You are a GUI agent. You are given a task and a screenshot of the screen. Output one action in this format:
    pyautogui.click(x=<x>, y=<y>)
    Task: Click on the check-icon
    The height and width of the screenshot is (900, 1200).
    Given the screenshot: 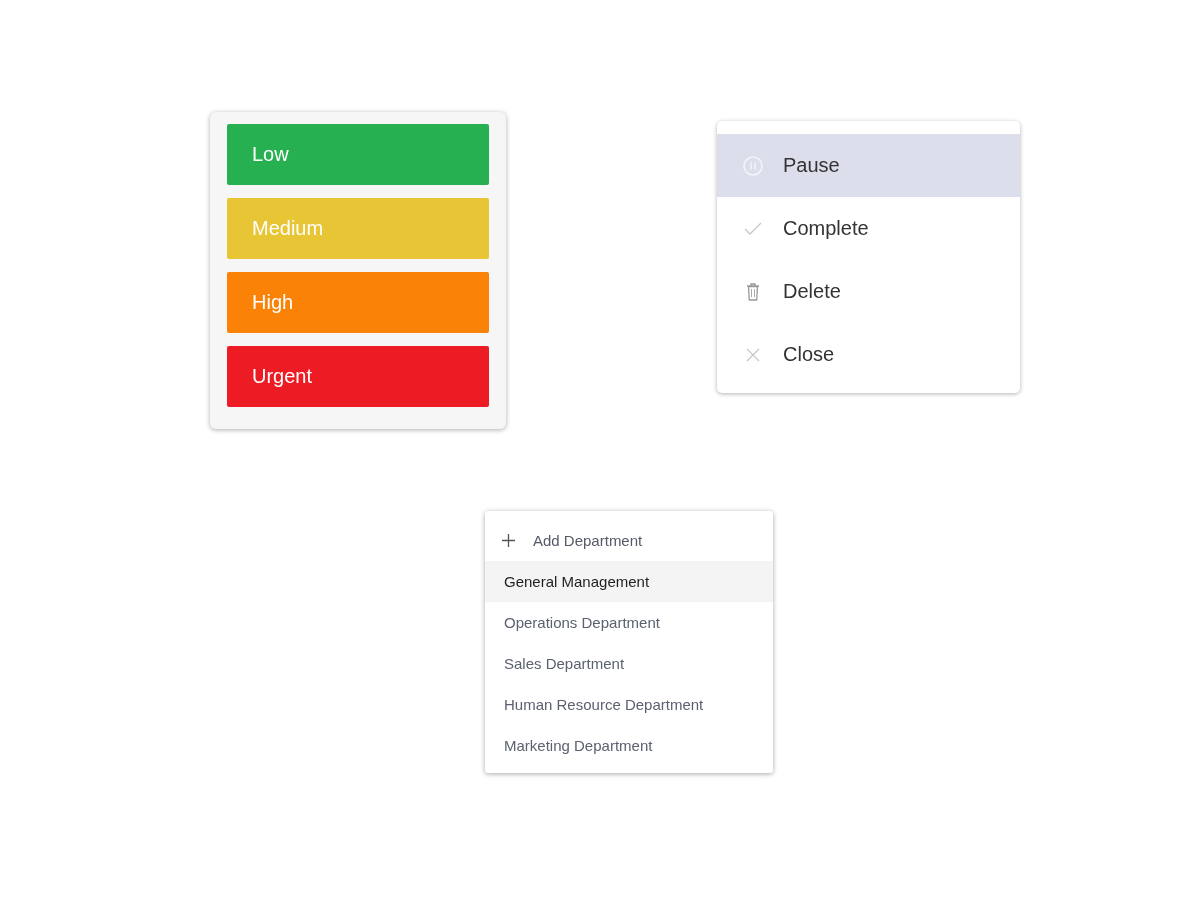 What is the action you would take?
    pyautogui.click(x=753, y=228)
    